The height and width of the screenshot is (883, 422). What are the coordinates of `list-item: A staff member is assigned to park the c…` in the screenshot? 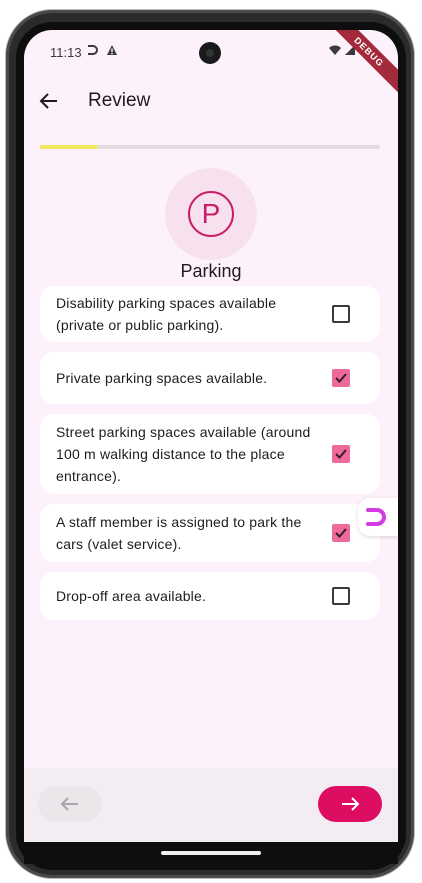 It's located at (210, 533).